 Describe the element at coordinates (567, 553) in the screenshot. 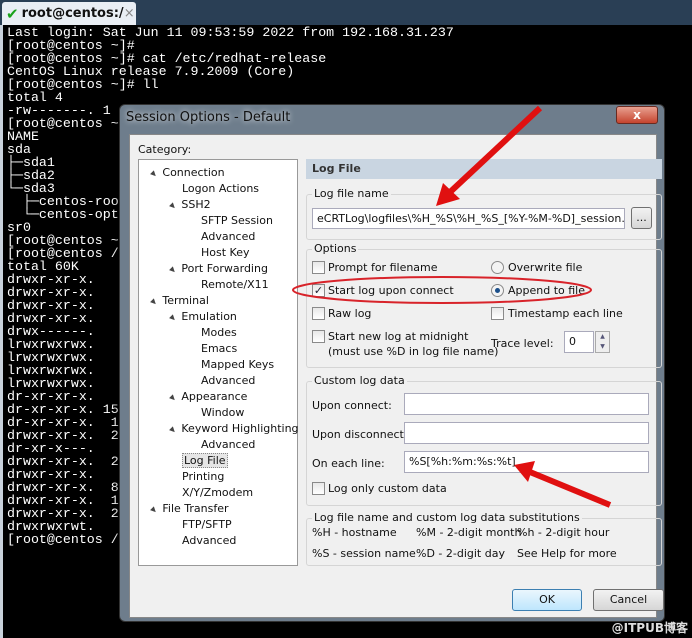

I see `see-help-text: See Help for more` at that location.